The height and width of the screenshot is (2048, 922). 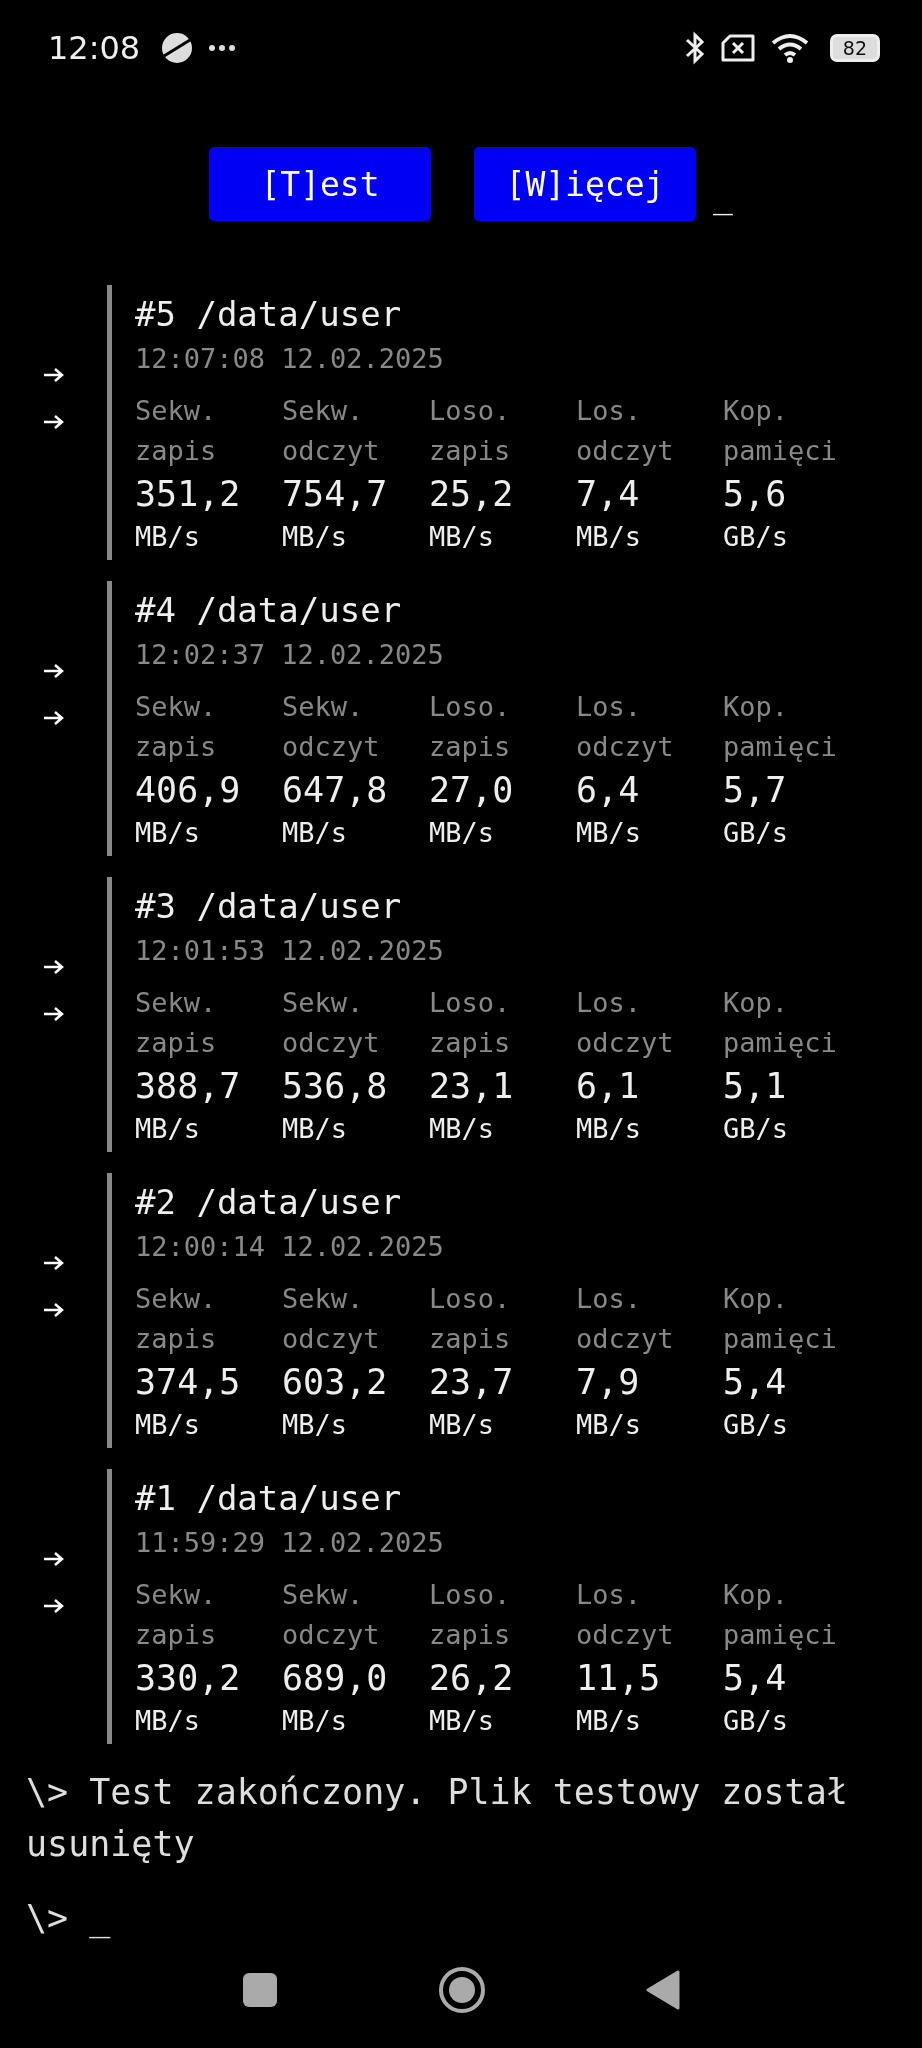 I want to click on battery-indicator: 82, so click(x=854, y=47).